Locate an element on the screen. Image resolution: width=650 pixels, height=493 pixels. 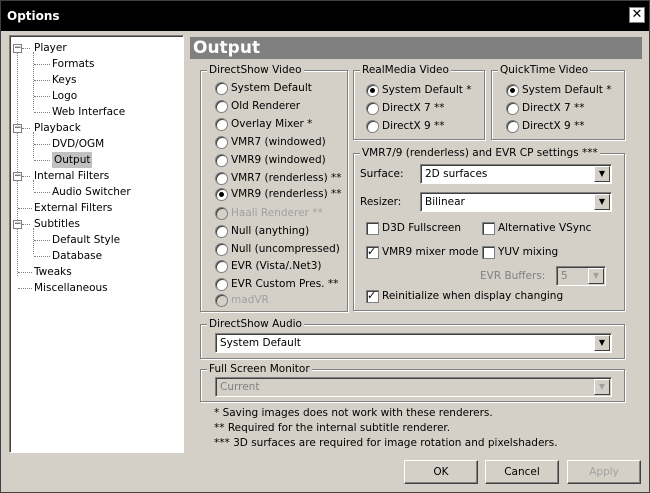
radio-madvr: madVR is located at coordinates (241, 300).